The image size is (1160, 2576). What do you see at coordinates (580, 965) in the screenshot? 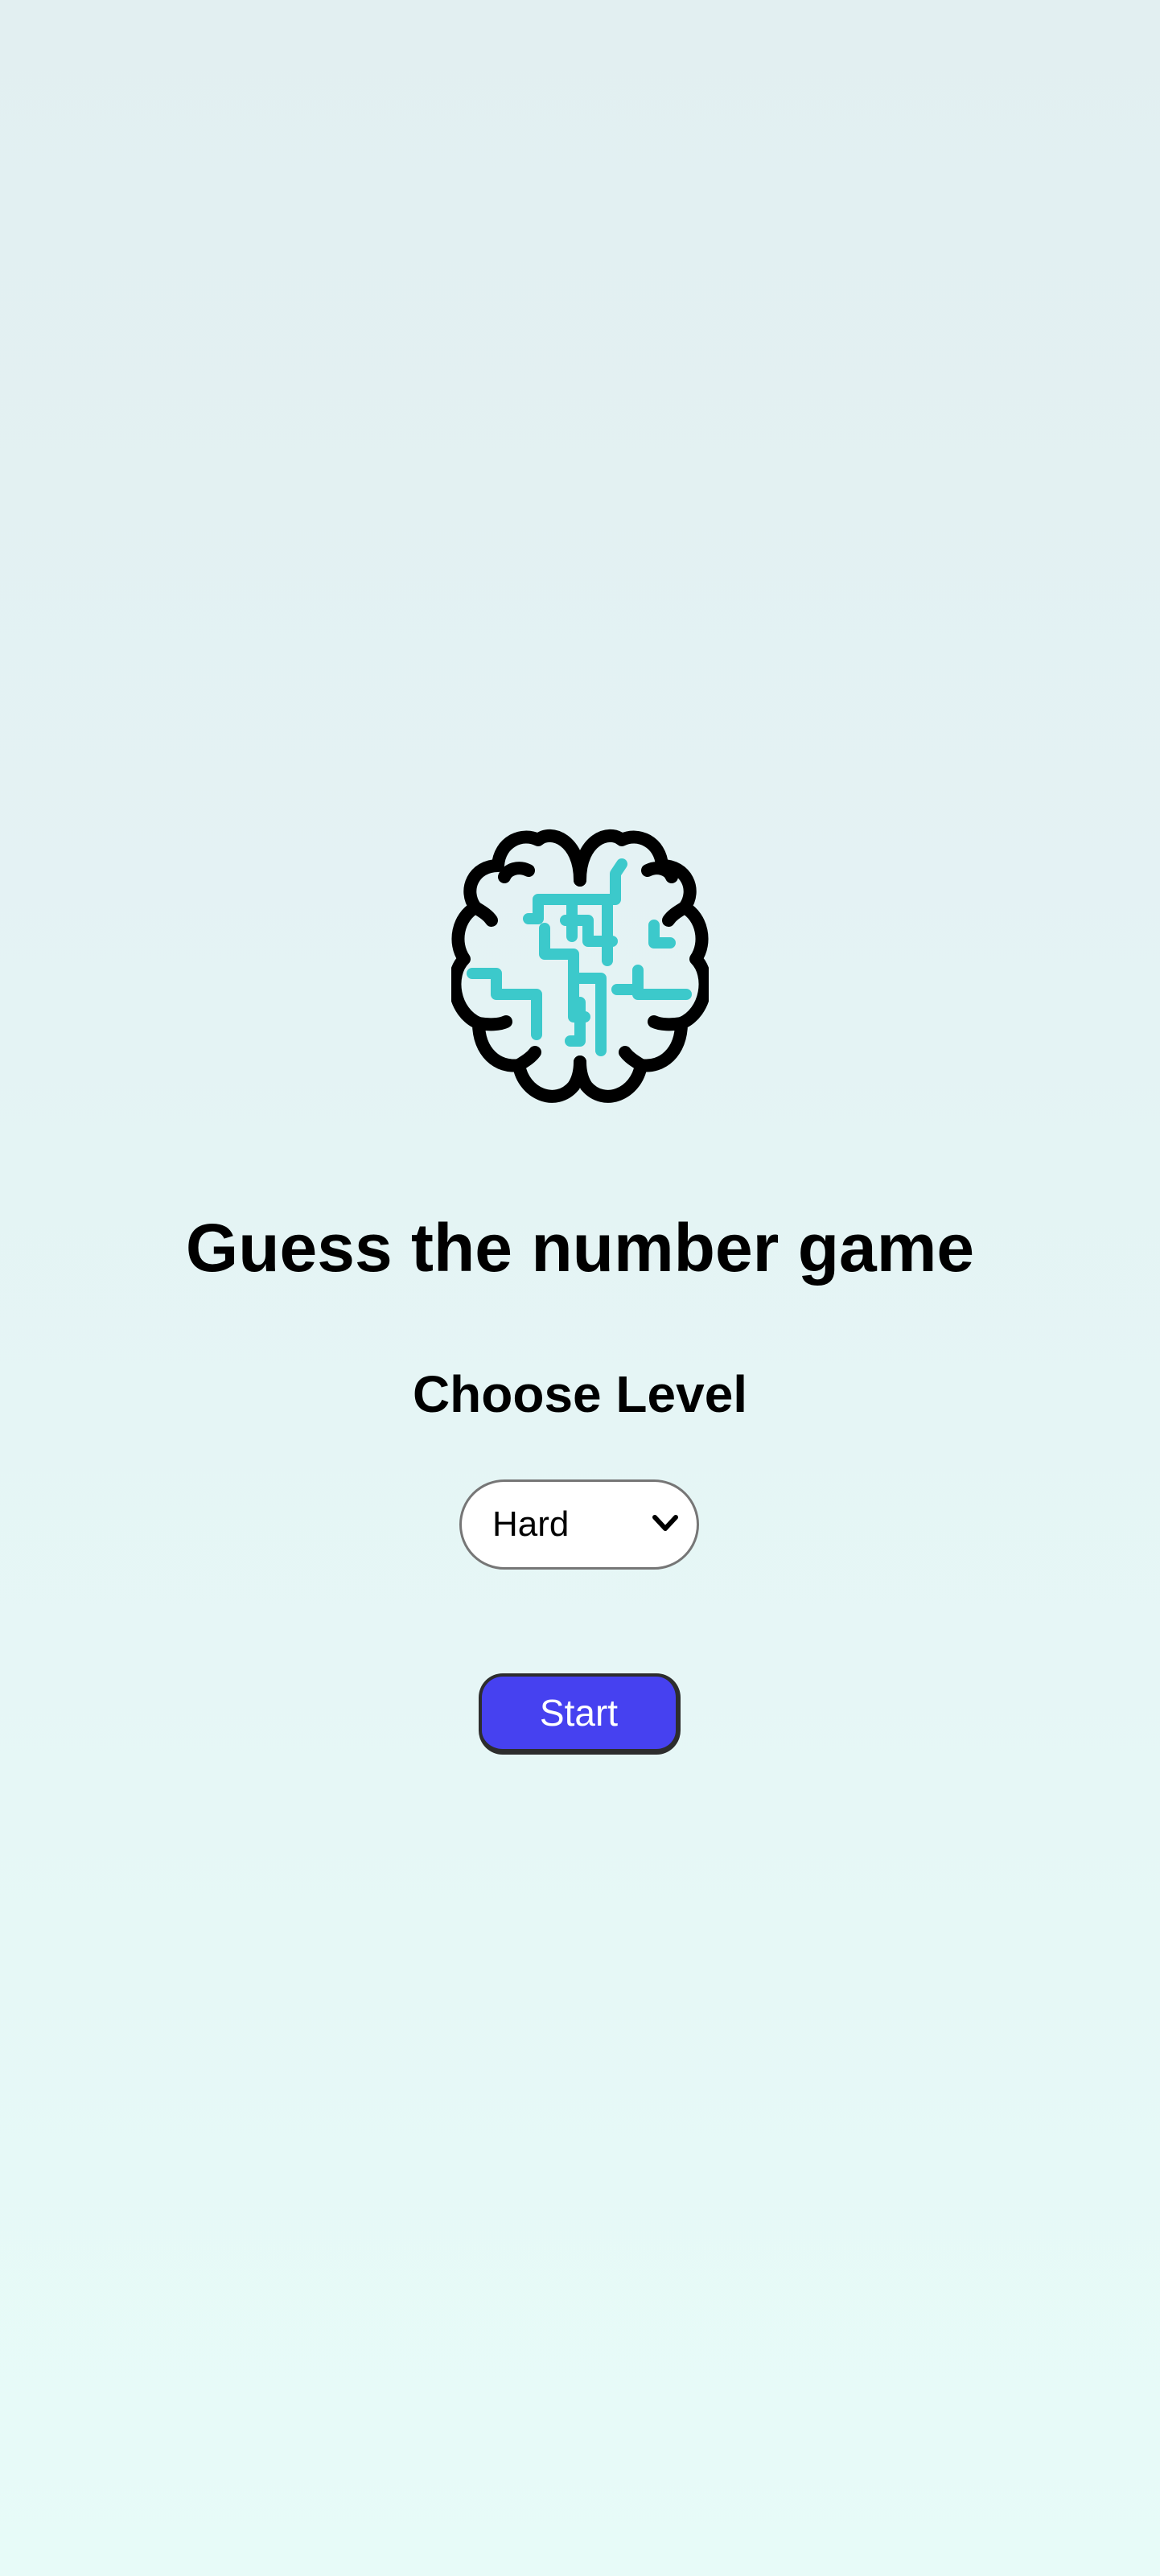
I see `brain-maze-icon` at bounding box center [580, 965].